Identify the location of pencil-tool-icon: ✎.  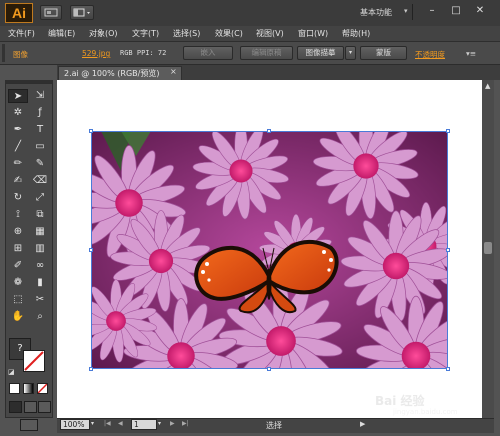
(40, 164).